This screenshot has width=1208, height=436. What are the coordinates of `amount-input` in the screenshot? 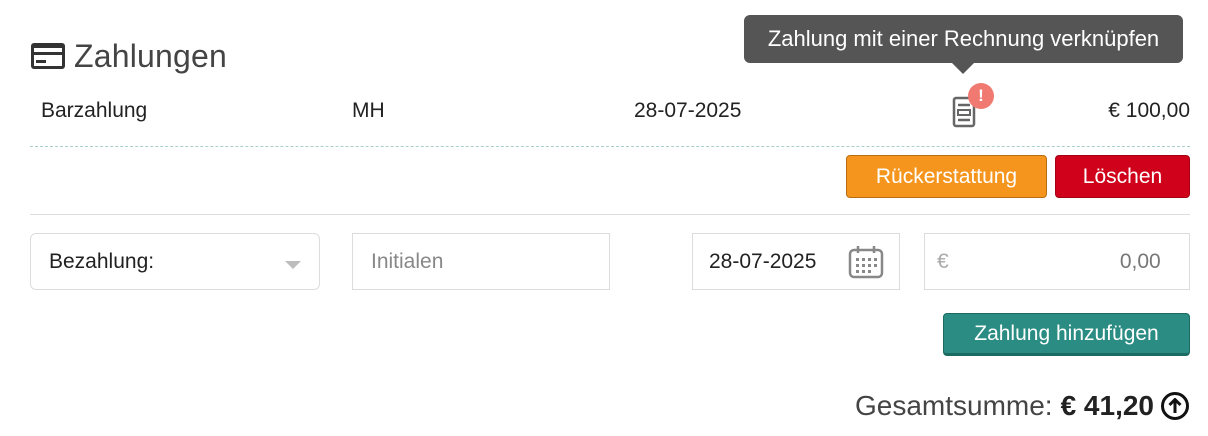 It's located at (1057, 261).